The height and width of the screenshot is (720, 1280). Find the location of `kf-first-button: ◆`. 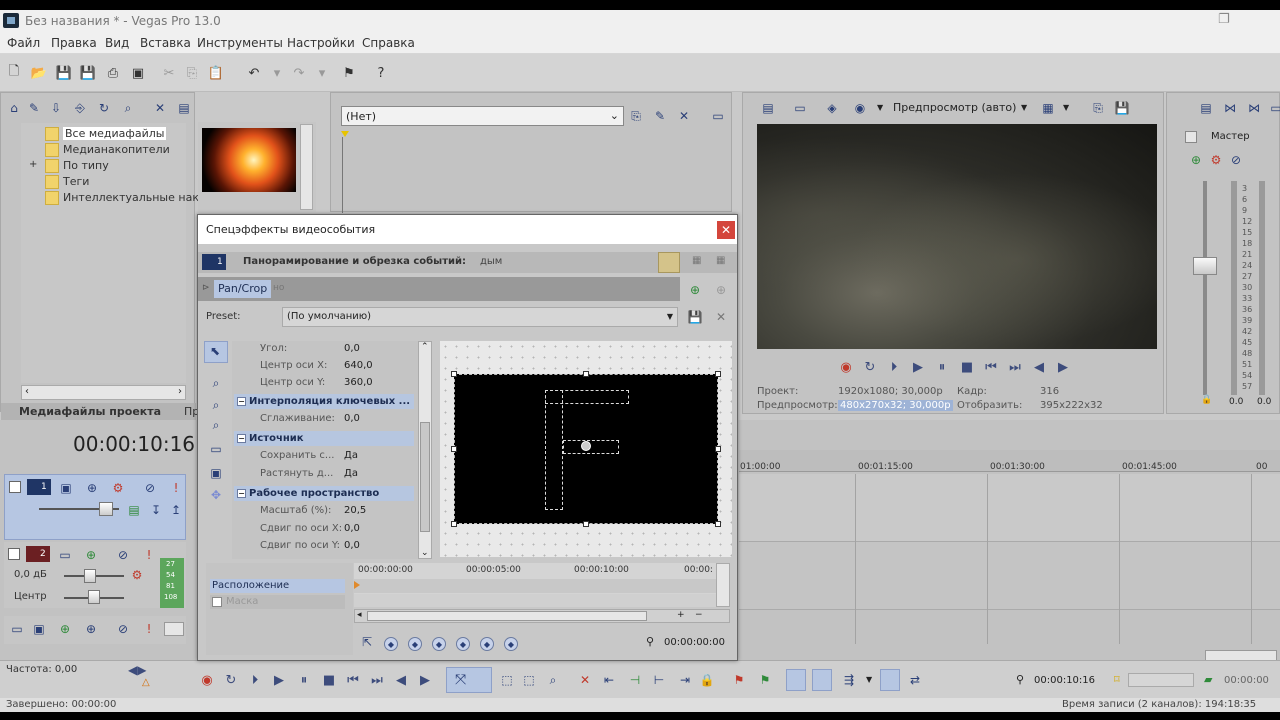

kf-first-button: ◆ is located at coordinates (391, 644).